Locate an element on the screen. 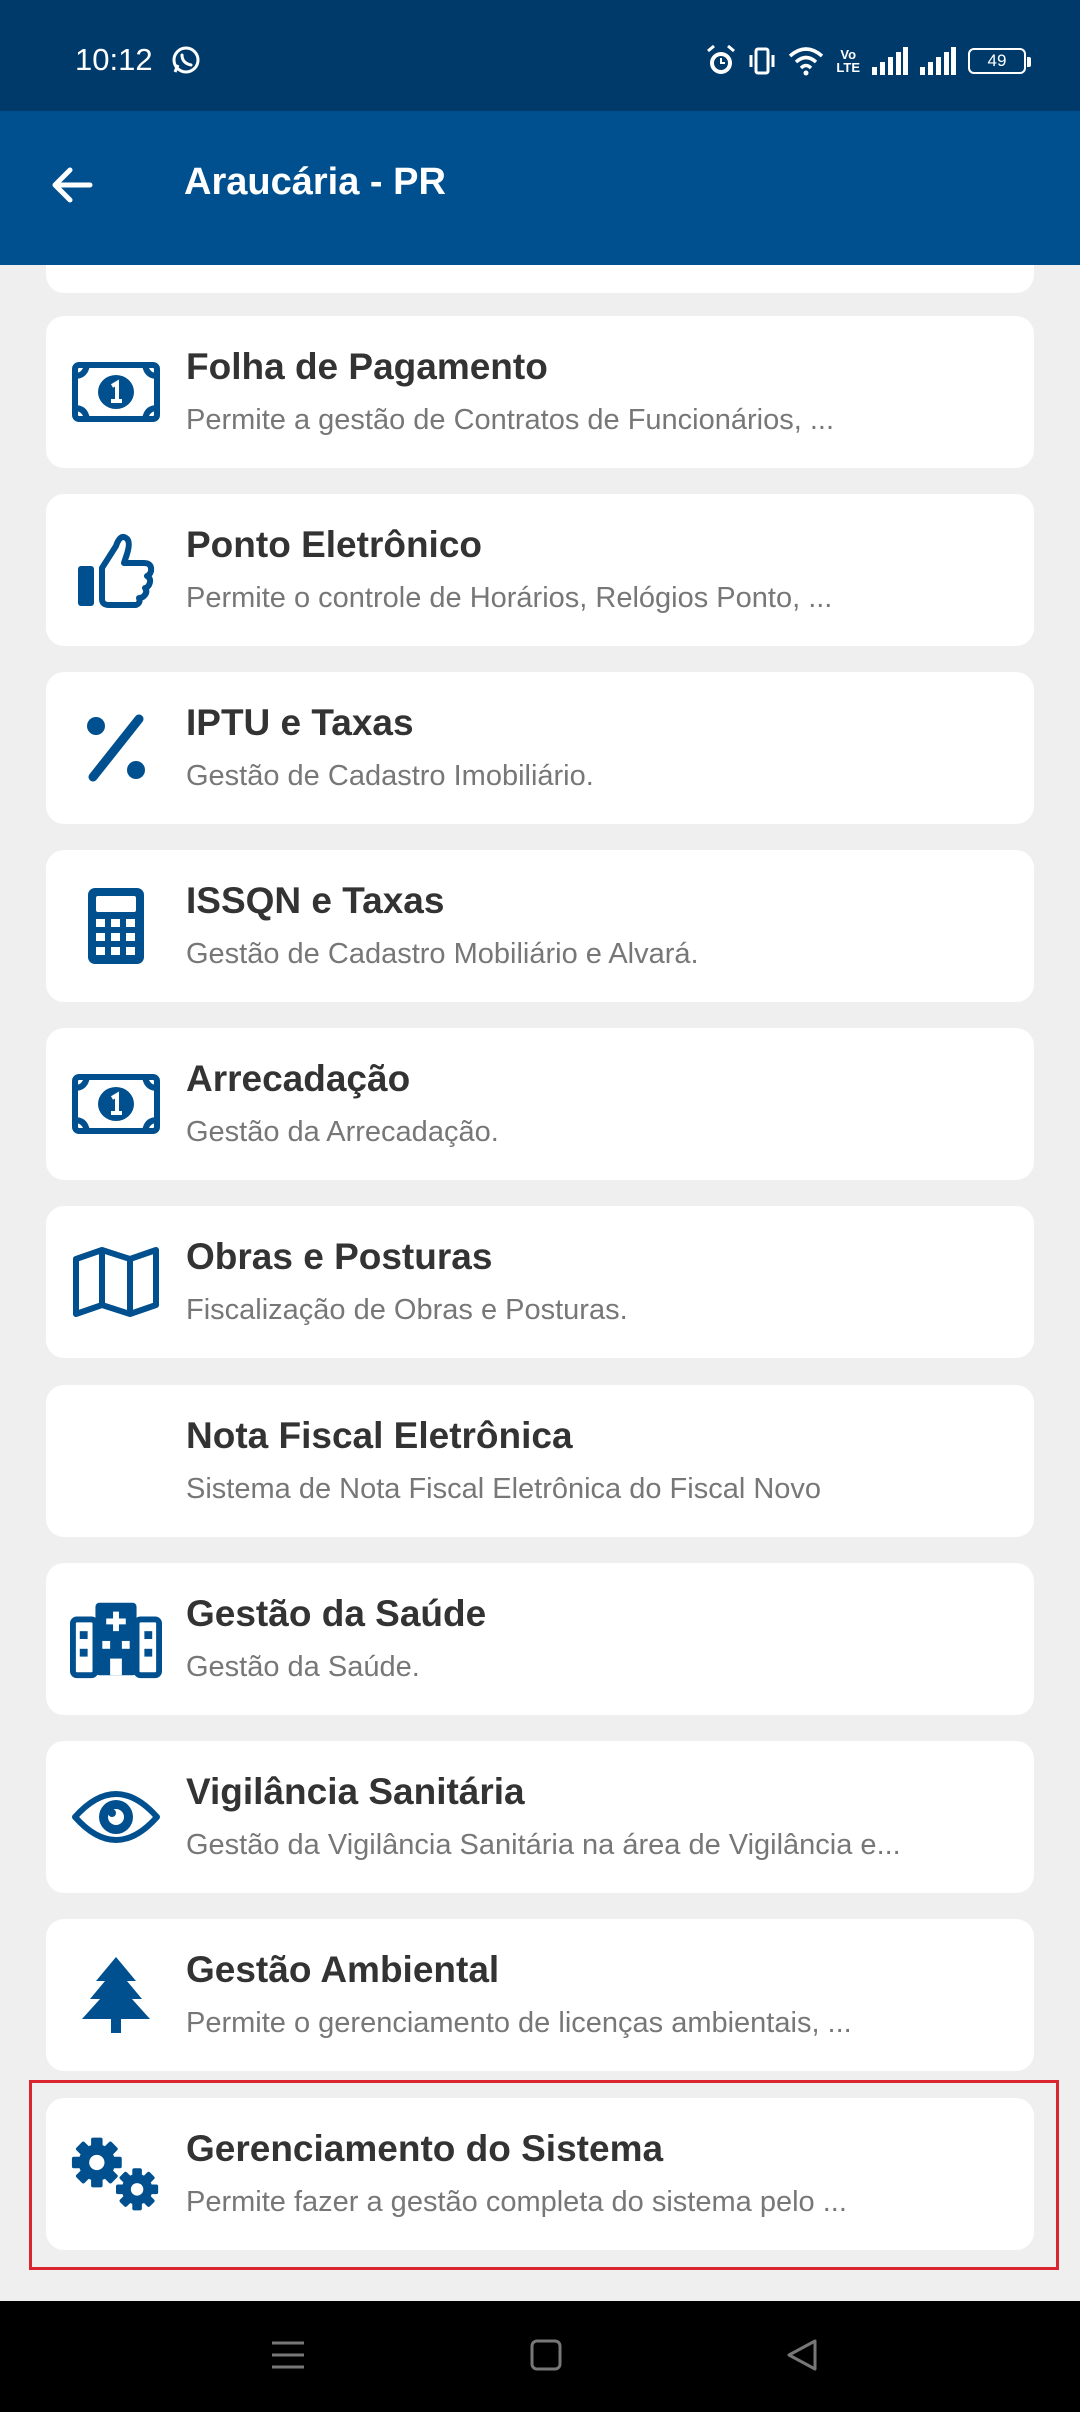  module-title: IPTU e Taxas is located at coordinates (300, 722).